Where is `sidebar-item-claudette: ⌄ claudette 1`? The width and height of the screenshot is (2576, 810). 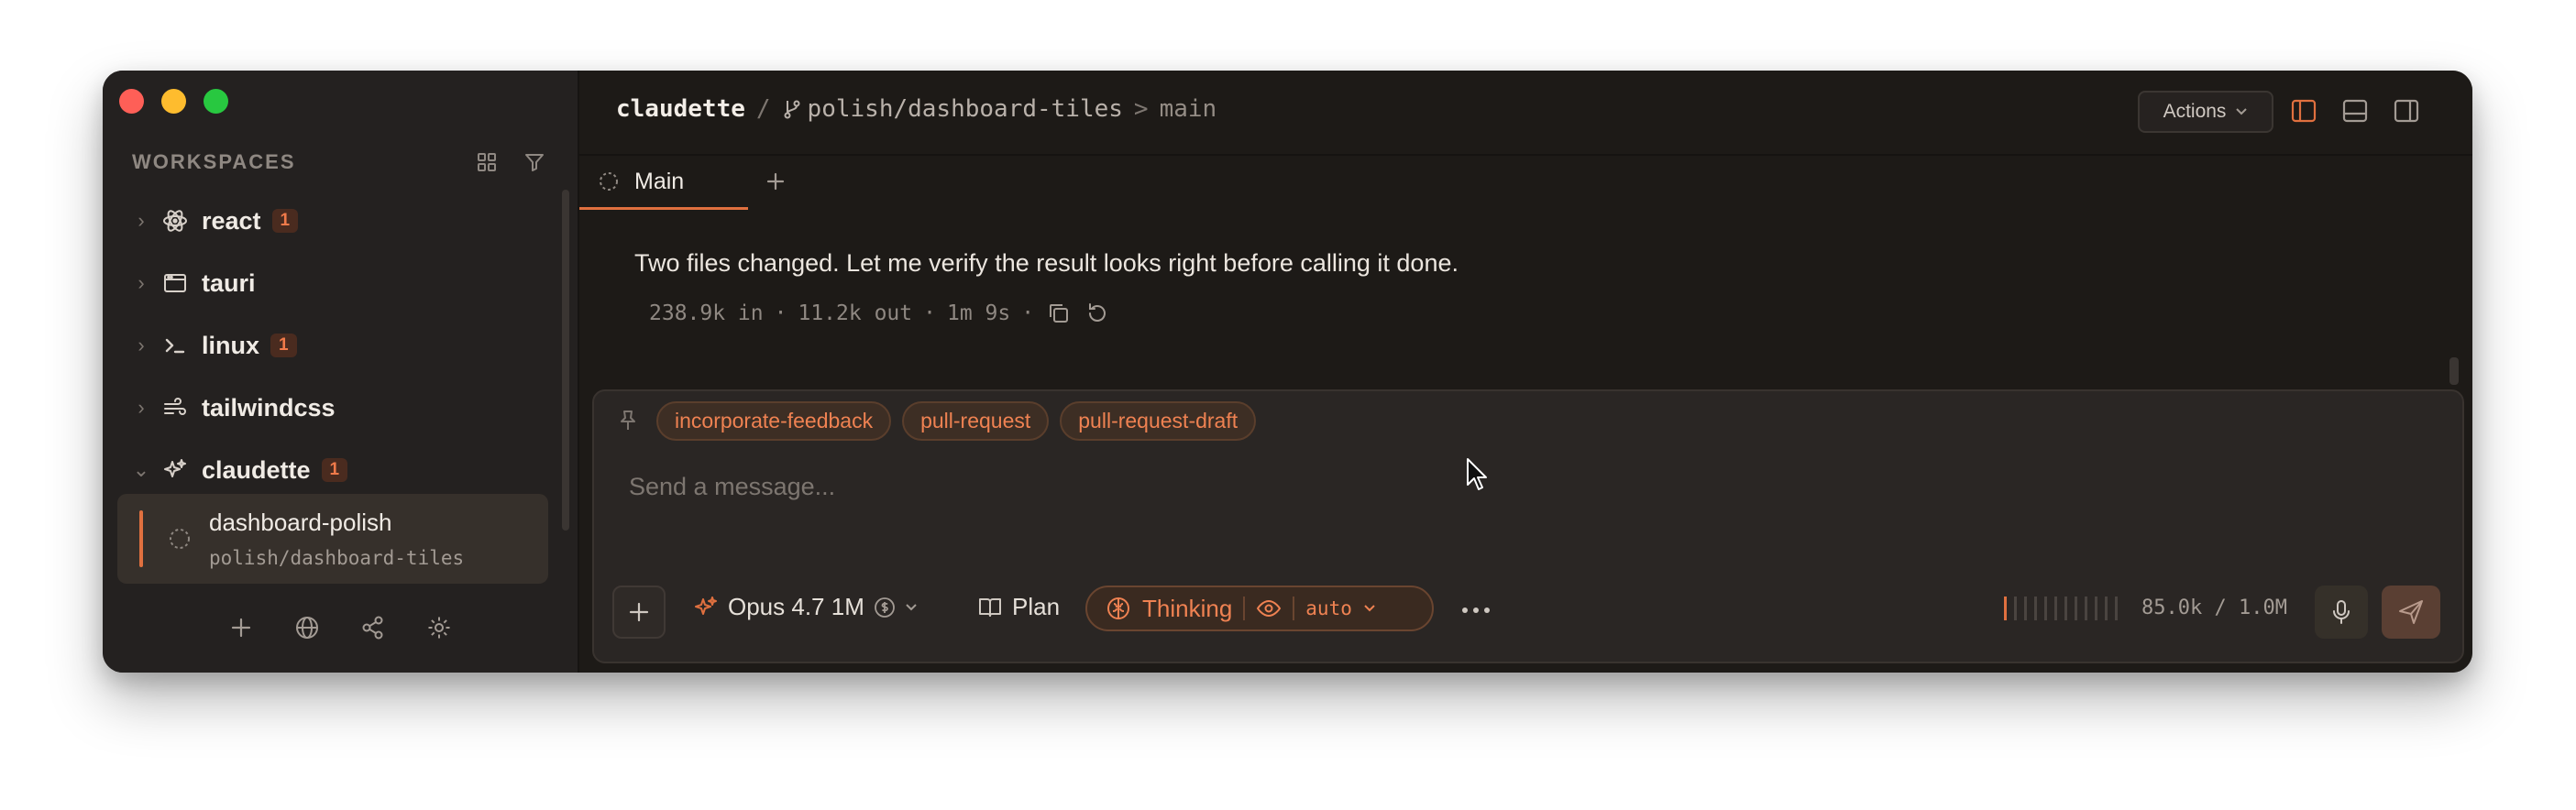 sidebar-item-claudette: ⌄ claudette 1 is located at coordinates (332, 470).